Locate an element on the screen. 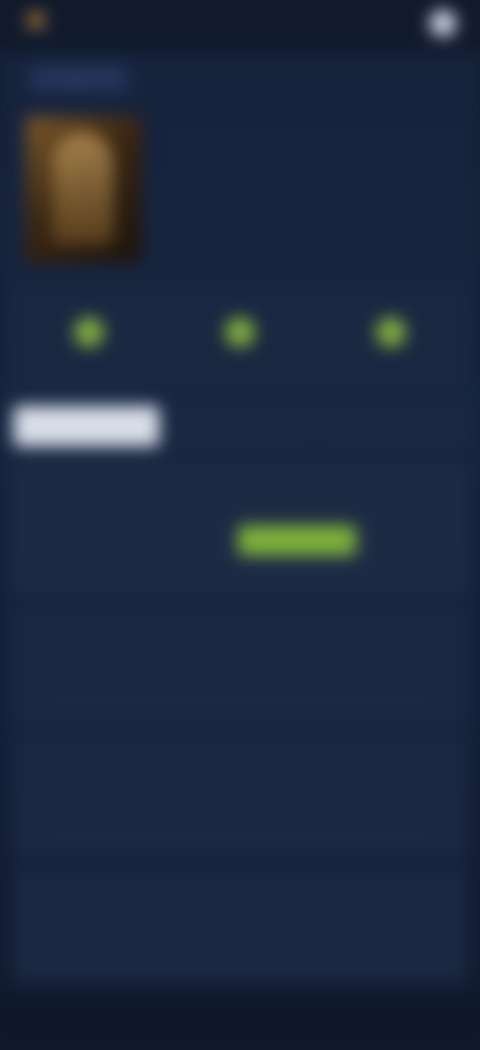 The width and height of the screenshot is (480, 1050). main-card is located at coordinates (240, 529).